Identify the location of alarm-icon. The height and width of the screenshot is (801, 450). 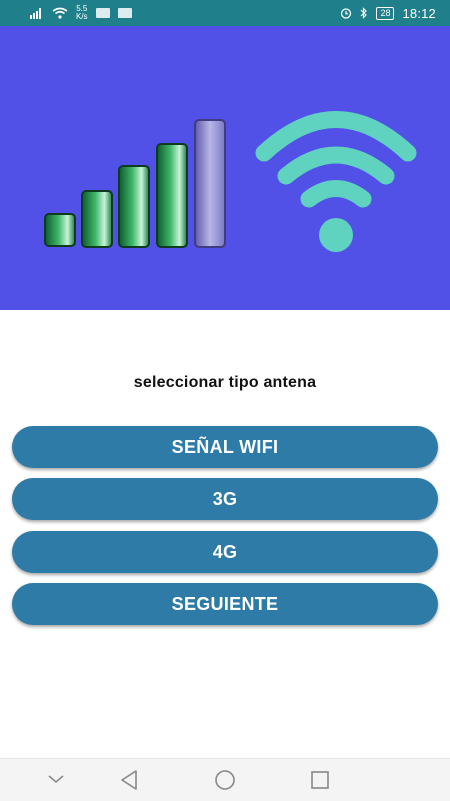
(346, 13).